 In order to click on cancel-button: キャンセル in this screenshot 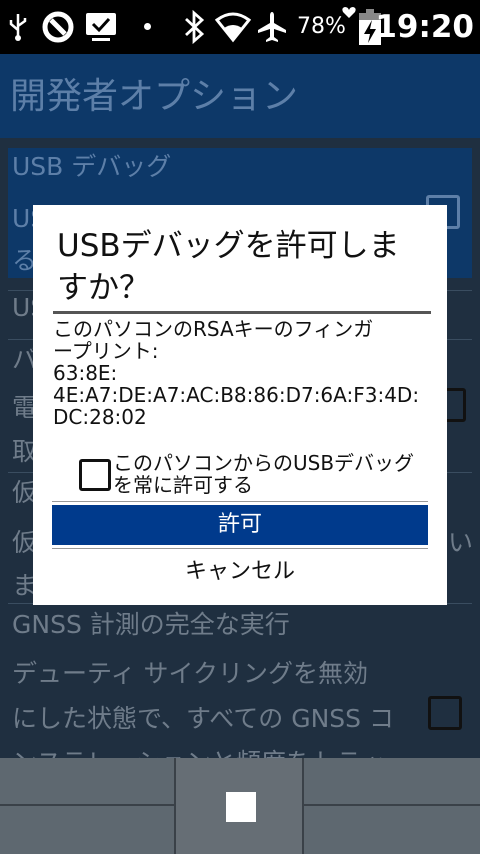, I will do `click(240, 572)`.